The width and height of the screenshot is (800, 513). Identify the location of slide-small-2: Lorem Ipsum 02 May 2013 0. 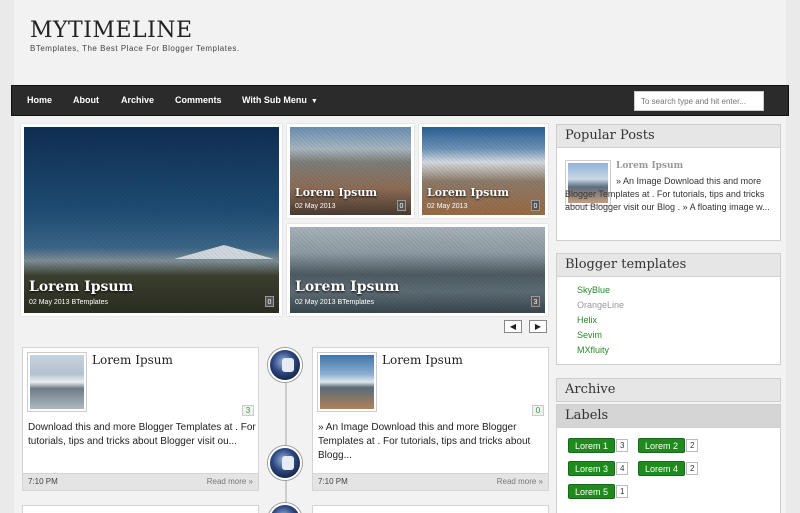
(483, 171).